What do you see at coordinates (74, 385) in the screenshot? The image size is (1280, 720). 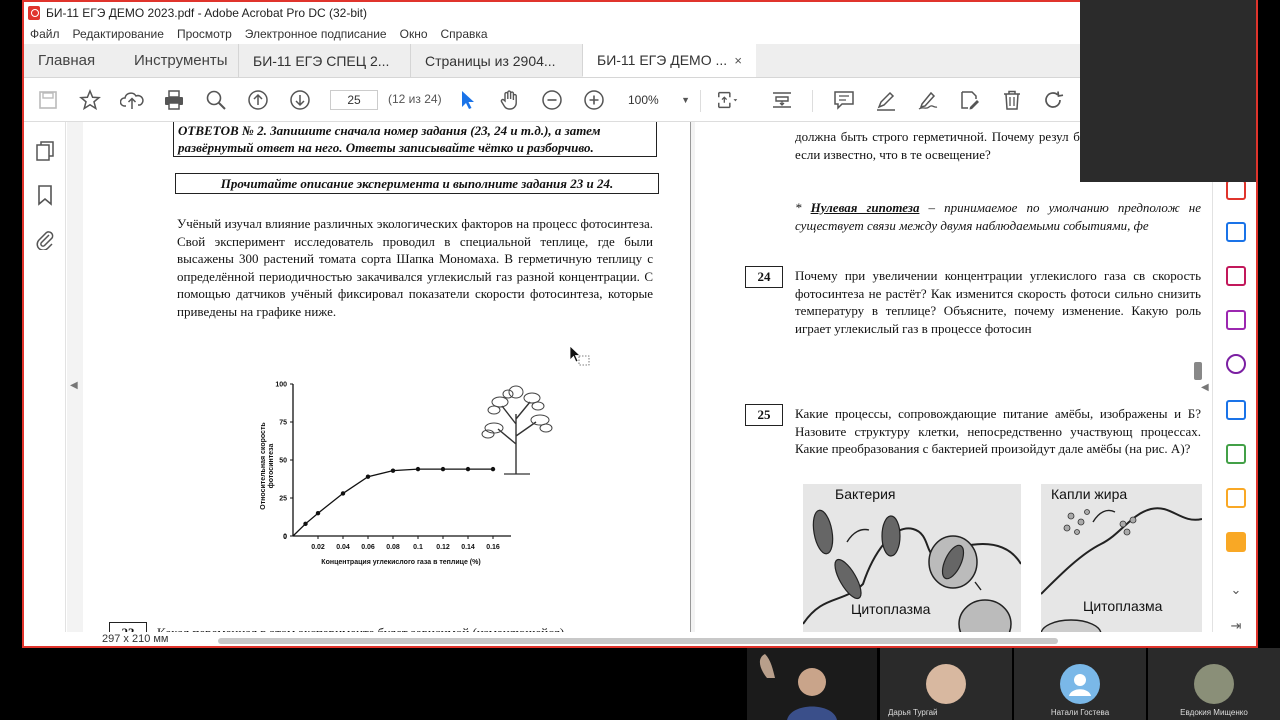 I see `collapse-left-arrow-icon: ◀` at bounding box center [74, 385].